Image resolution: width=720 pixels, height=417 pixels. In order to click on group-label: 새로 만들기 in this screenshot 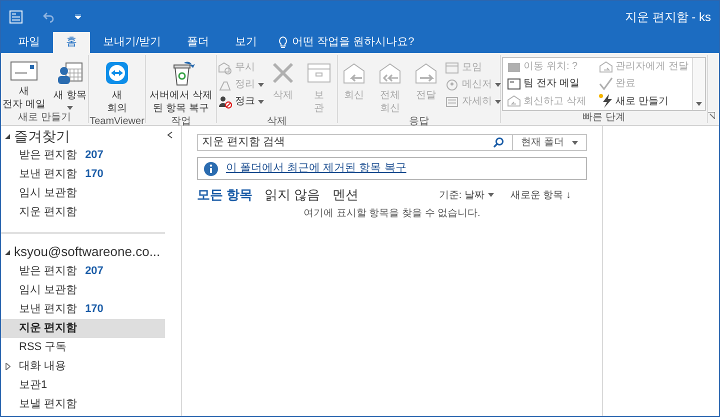, I will do `click(44, 118)`.